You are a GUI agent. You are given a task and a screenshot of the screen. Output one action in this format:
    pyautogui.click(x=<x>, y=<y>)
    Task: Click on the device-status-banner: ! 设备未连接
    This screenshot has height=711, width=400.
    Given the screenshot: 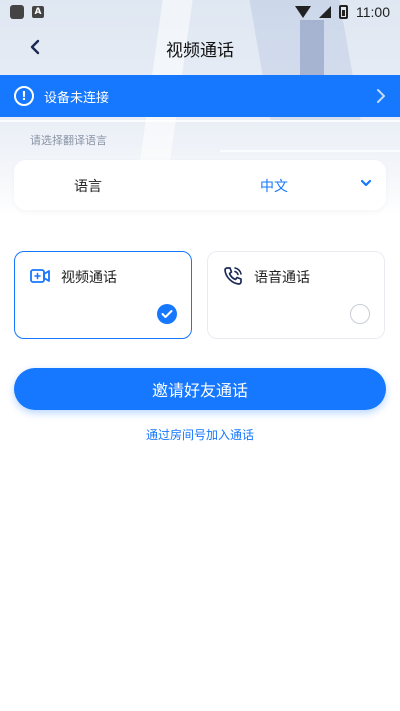 What is the action you would take?
    pyautogui.click(x=200, y=96)
    